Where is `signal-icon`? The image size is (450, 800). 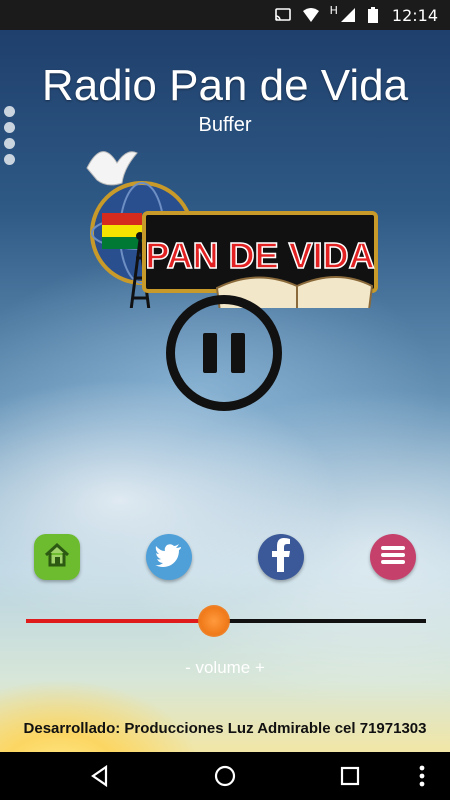
signal-icon is located at coordinates (349, 15).